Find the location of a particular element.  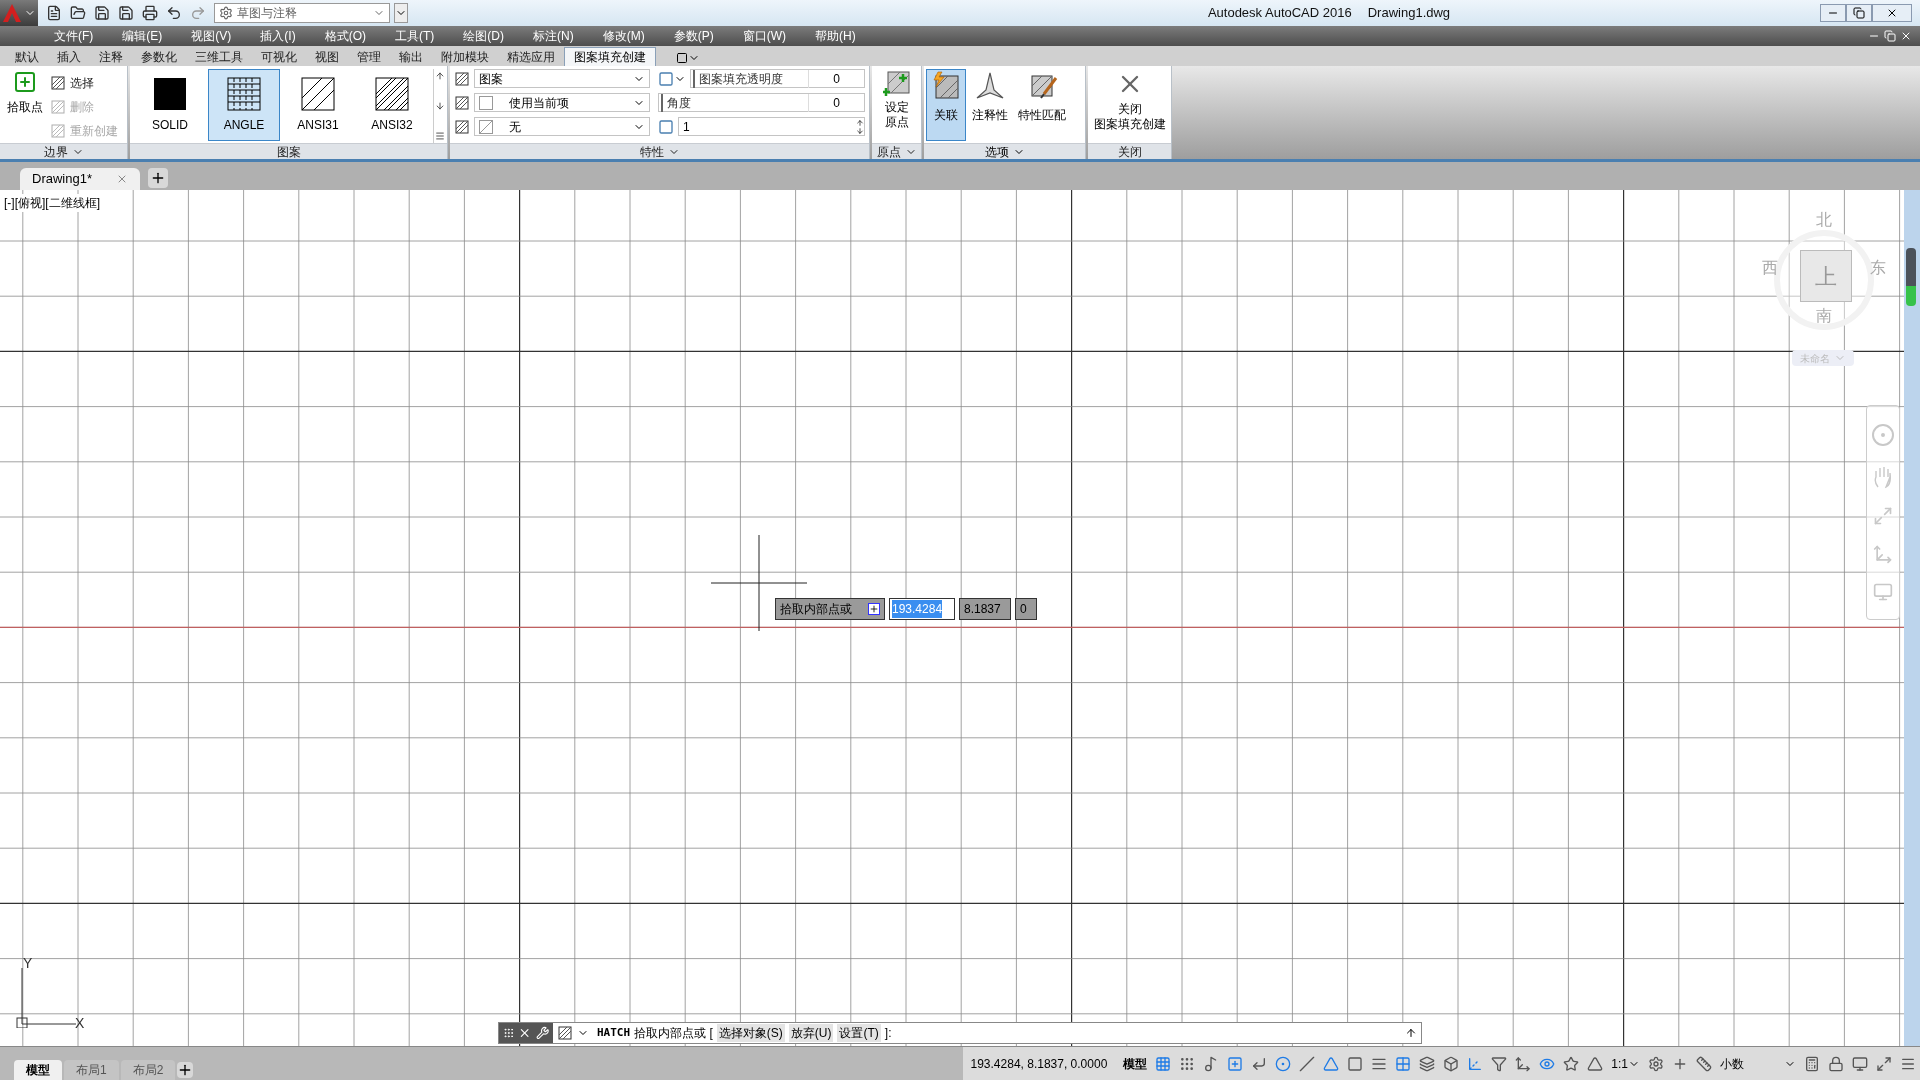

lock-icon is located at coordinates (1836, 1063).